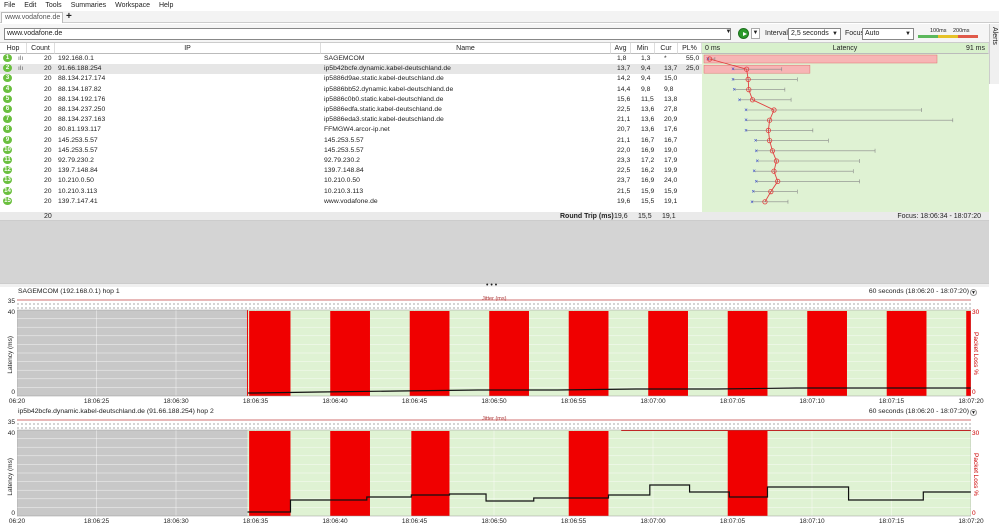 Image resolution: width=999 pixels, height=529 pixels. What do you see at coordinates (352, 150) in the screenshot?
I see `hop-row: 10 20 145.253.5.57 145.253.5.57 22,0 16,9 19,0` at bounding box center [352, 150].